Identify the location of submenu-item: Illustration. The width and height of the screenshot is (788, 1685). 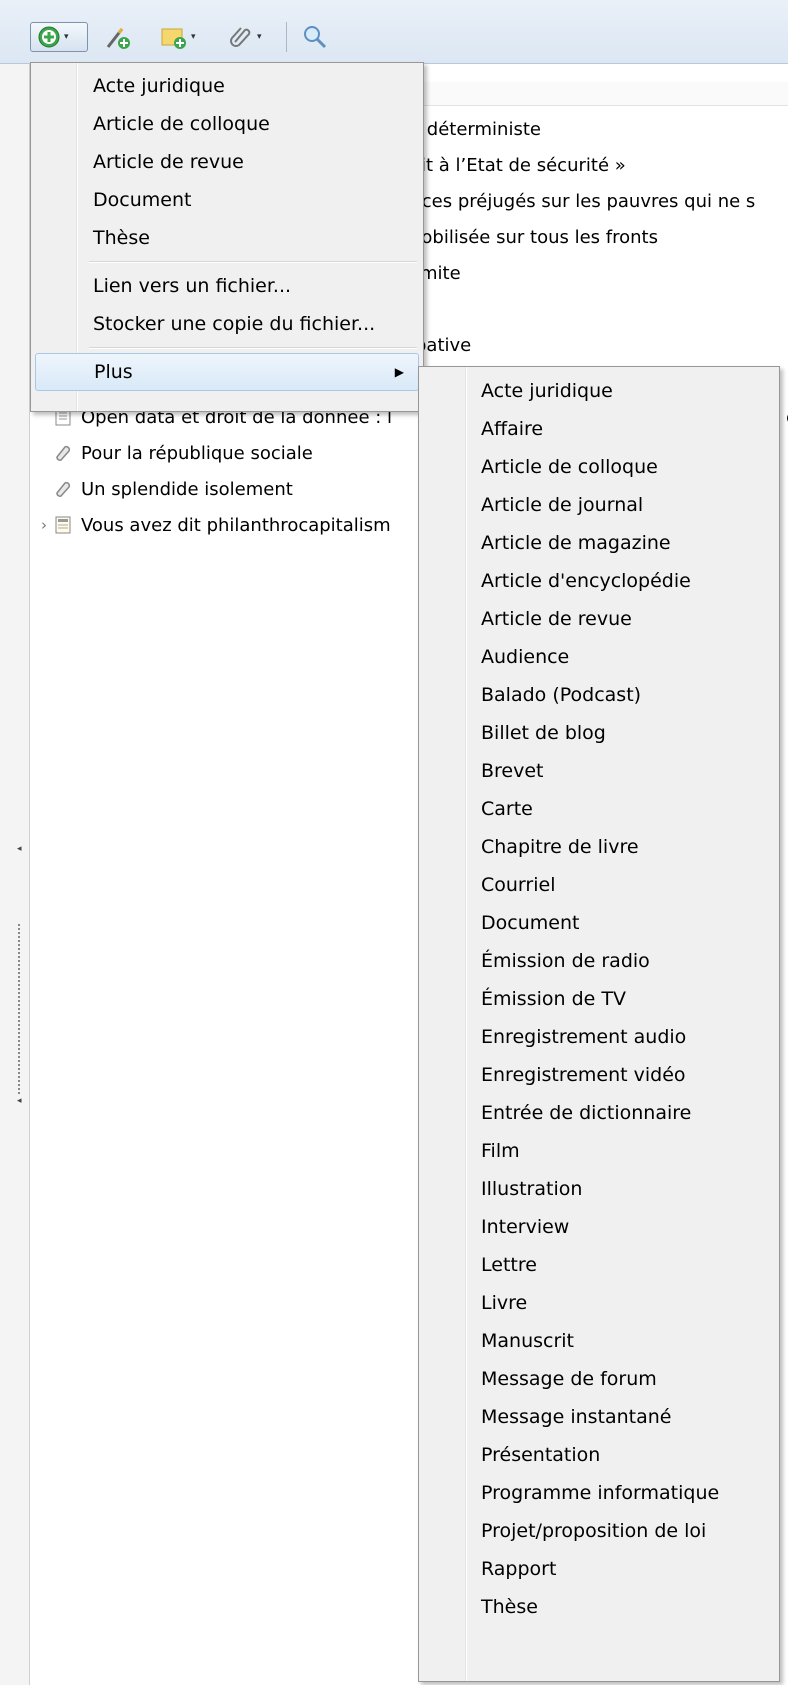
(599, 1189).